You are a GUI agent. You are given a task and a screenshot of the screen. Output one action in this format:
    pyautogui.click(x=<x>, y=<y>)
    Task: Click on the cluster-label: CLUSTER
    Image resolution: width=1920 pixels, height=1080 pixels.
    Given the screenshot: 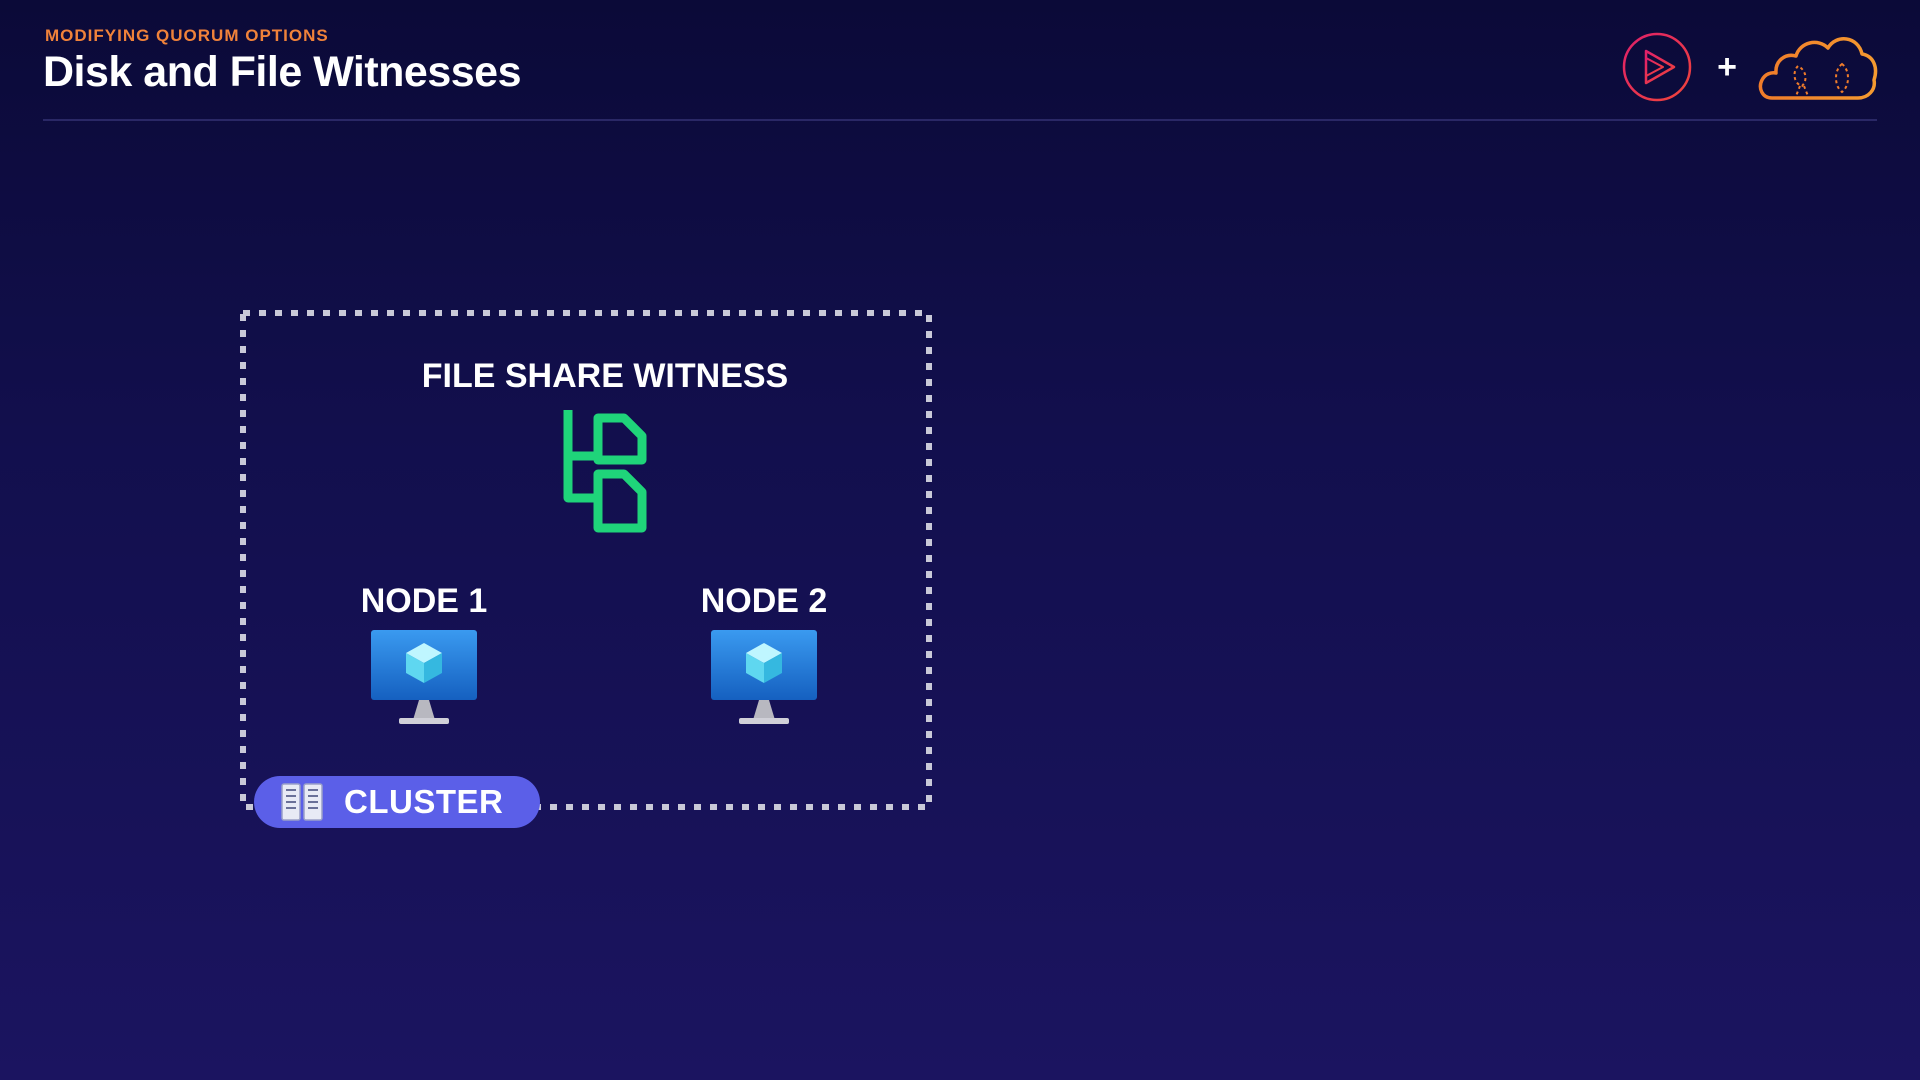 What is the action you would take?
    pyautogui.click(x=424, y=801)
    